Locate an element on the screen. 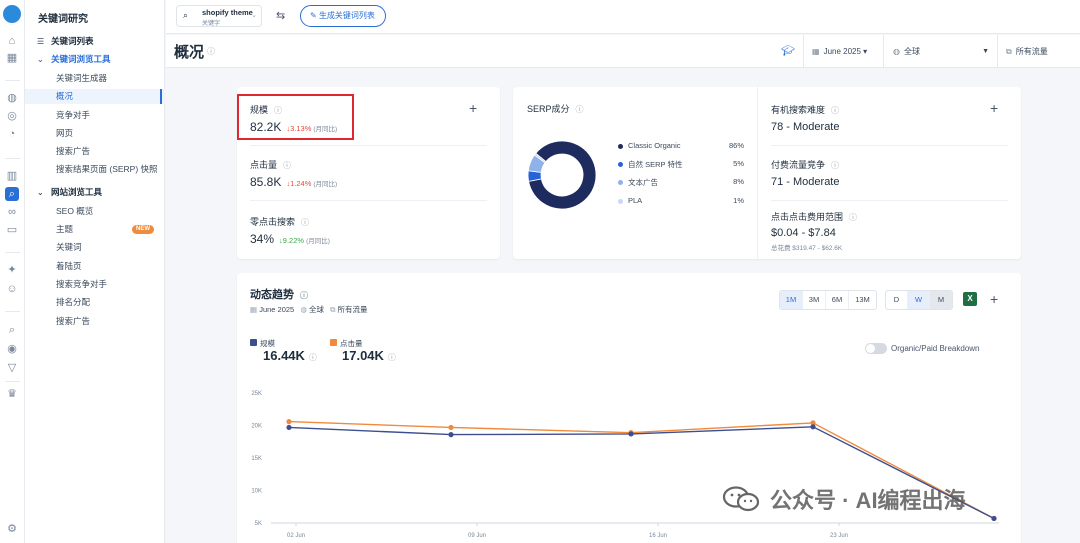 This screenshot has height=543, width=1080. y-tick-label: 15K is located at coordinates (256, 459).